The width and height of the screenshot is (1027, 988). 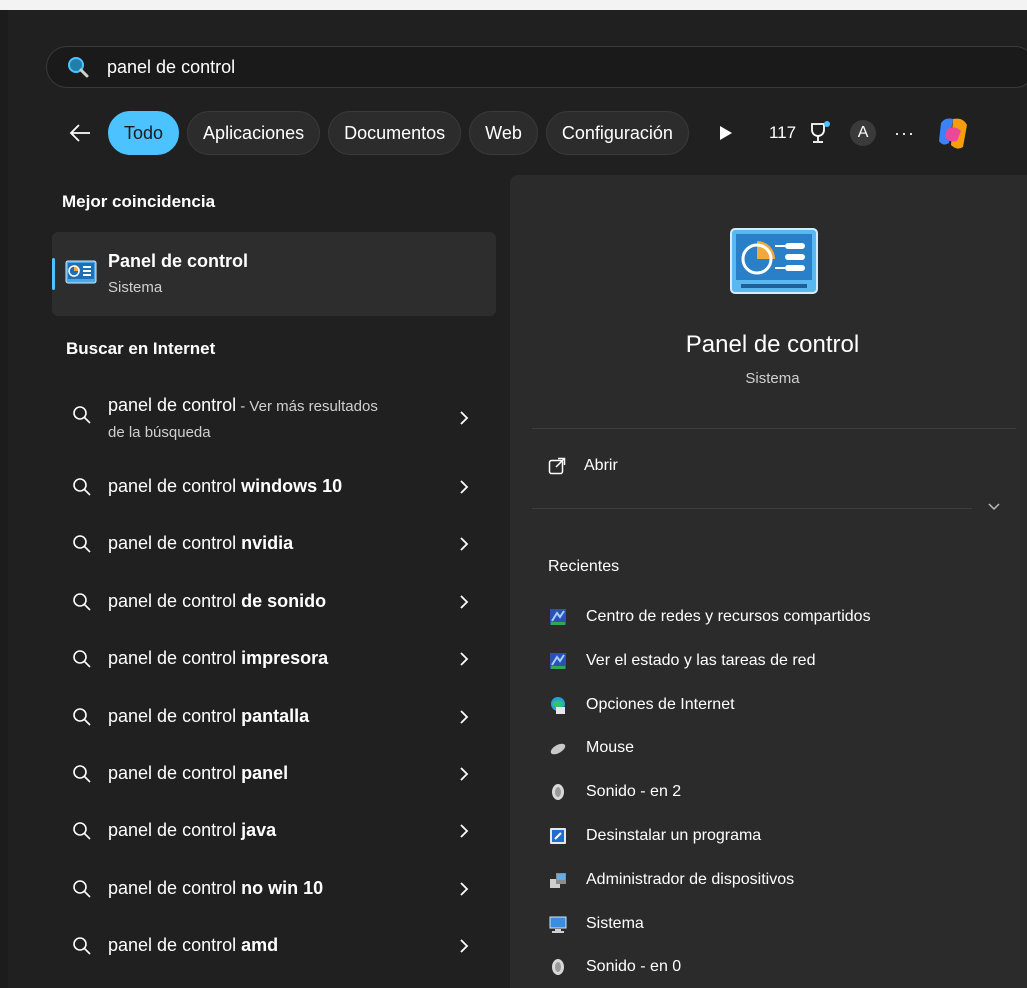 I want to click on recent-item: Administrador de dispositivos, so click(x=671, y=880).